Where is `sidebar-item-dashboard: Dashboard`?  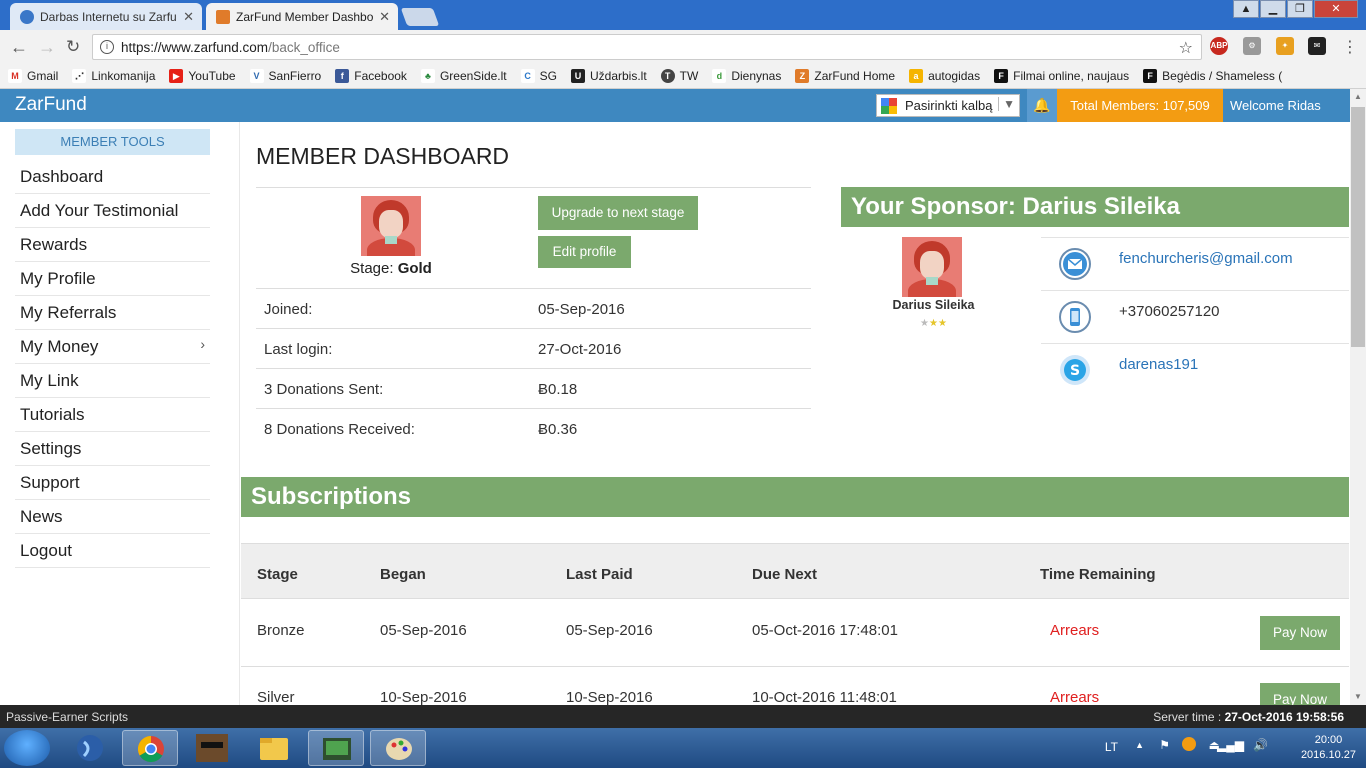 sidebar-item-dashboard: Dashboard is located at coordinates (112, 177).